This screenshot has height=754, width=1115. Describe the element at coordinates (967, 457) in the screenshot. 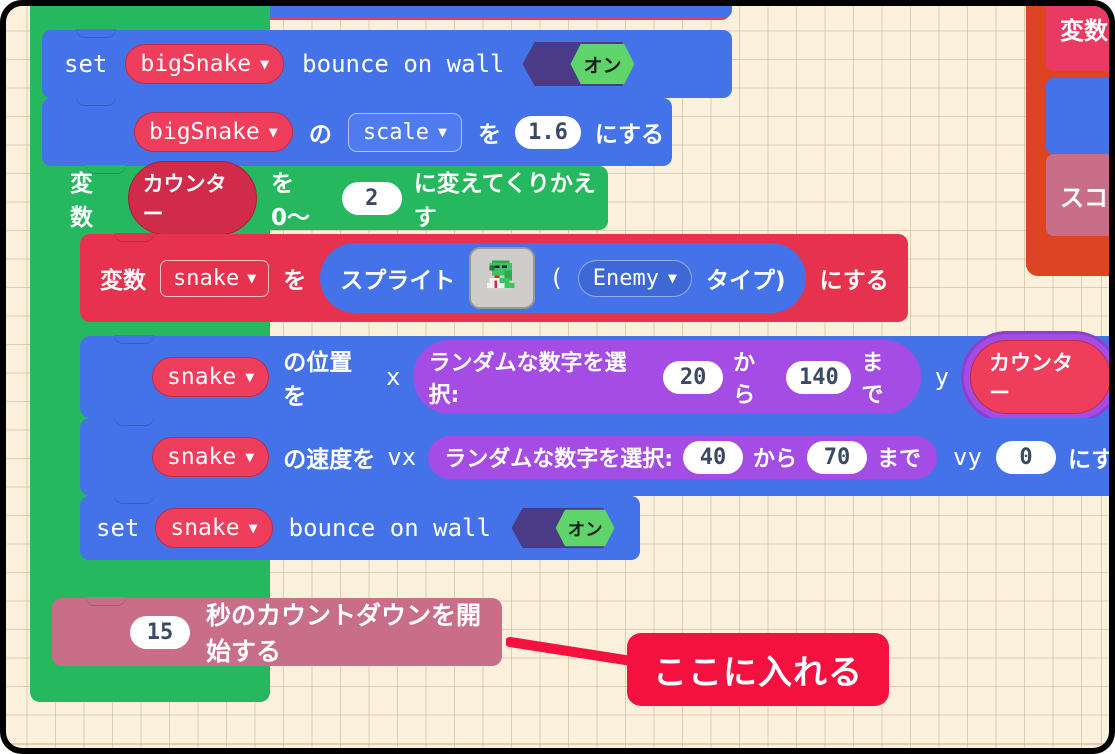

I see `vy-axis-label: vy` at that location.